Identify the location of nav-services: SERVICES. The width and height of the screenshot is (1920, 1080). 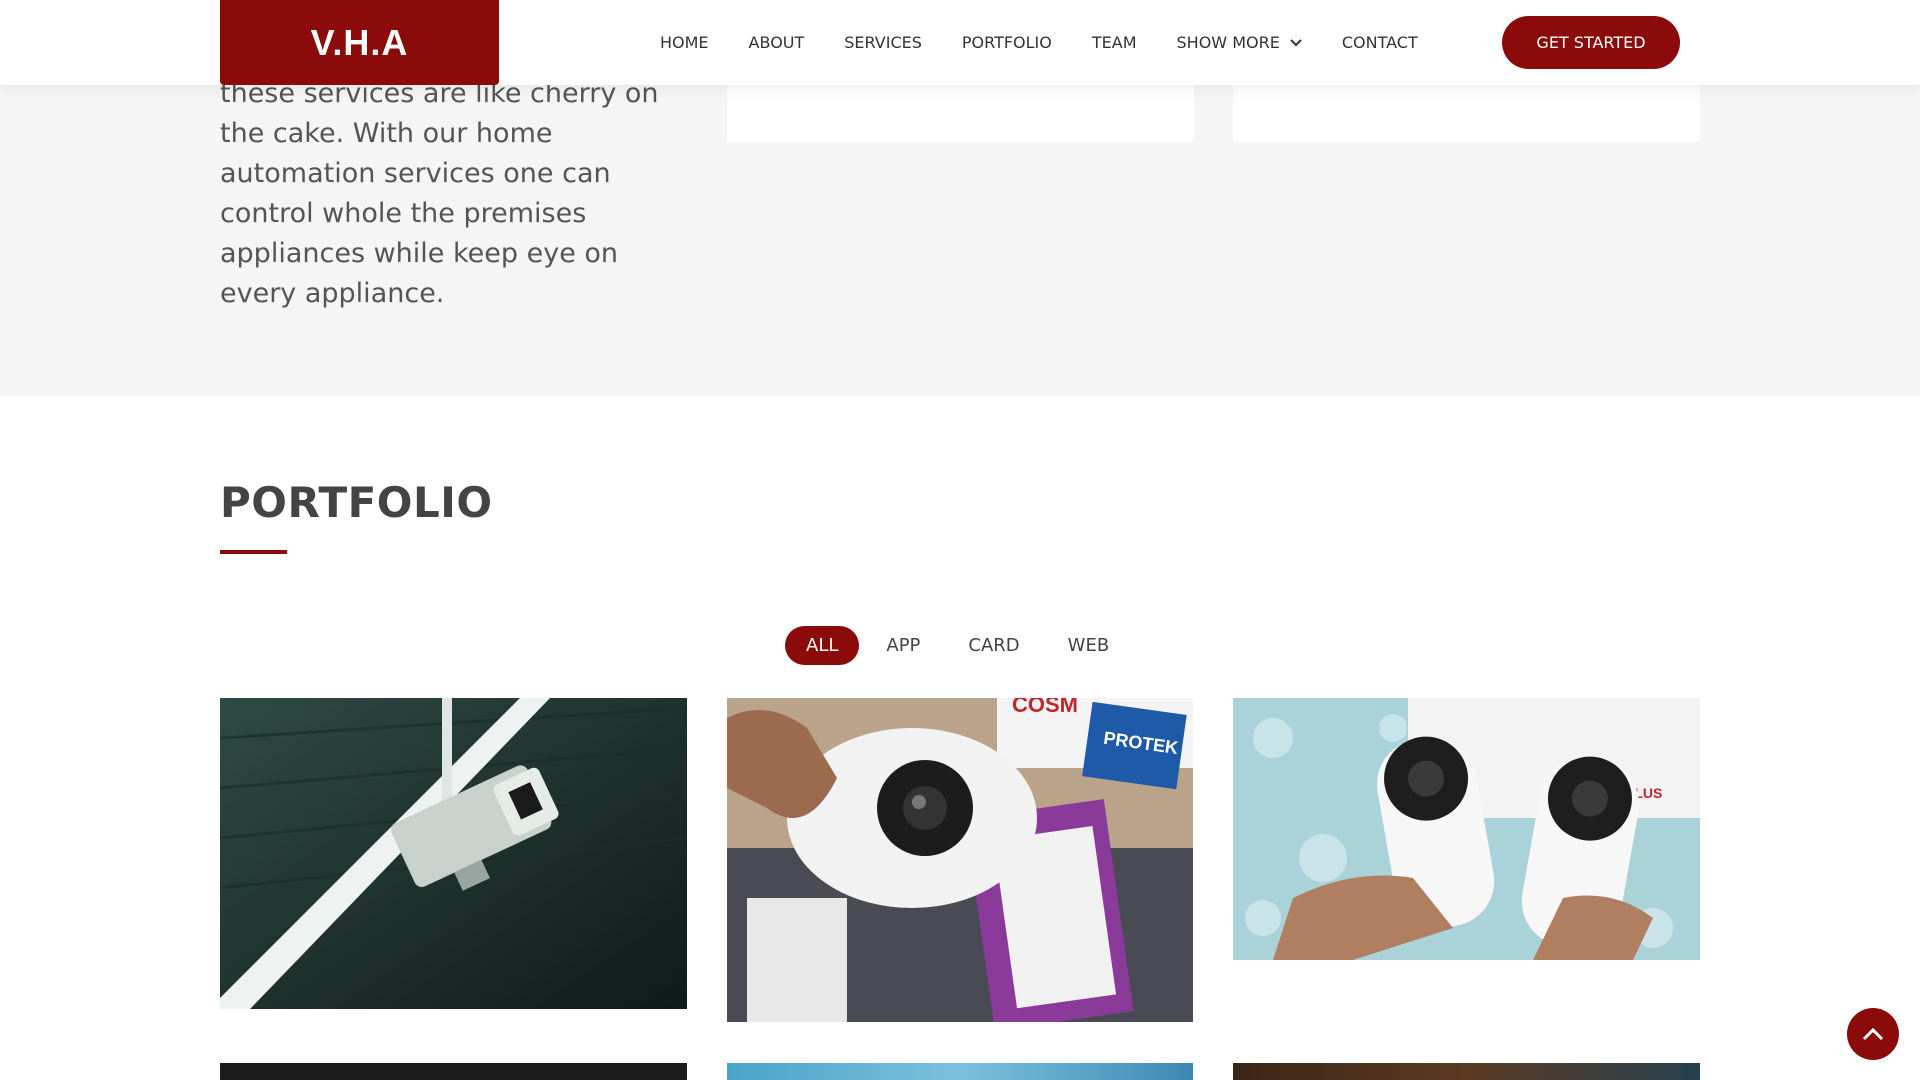
(883, 42).